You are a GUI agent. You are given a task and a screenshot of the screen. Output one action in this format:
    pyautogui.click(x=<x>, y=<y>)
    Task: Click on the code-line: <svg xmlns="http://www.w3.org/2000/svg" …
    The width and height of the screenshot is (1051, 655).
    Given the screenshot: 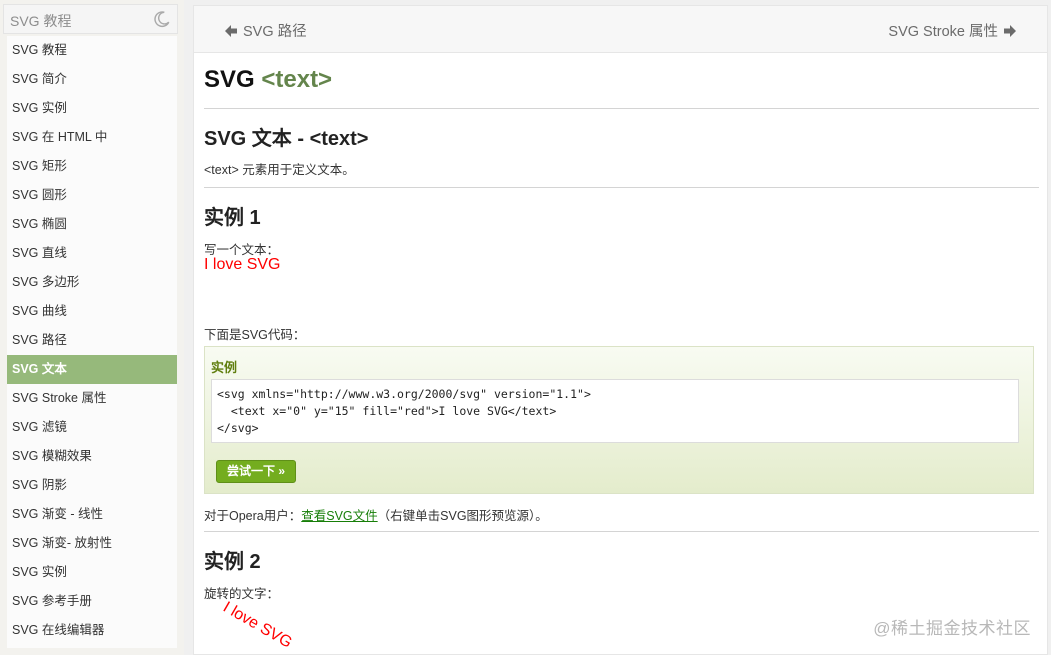 What is the action you would take?
    pyautogui.click(x=404, y=394)
    